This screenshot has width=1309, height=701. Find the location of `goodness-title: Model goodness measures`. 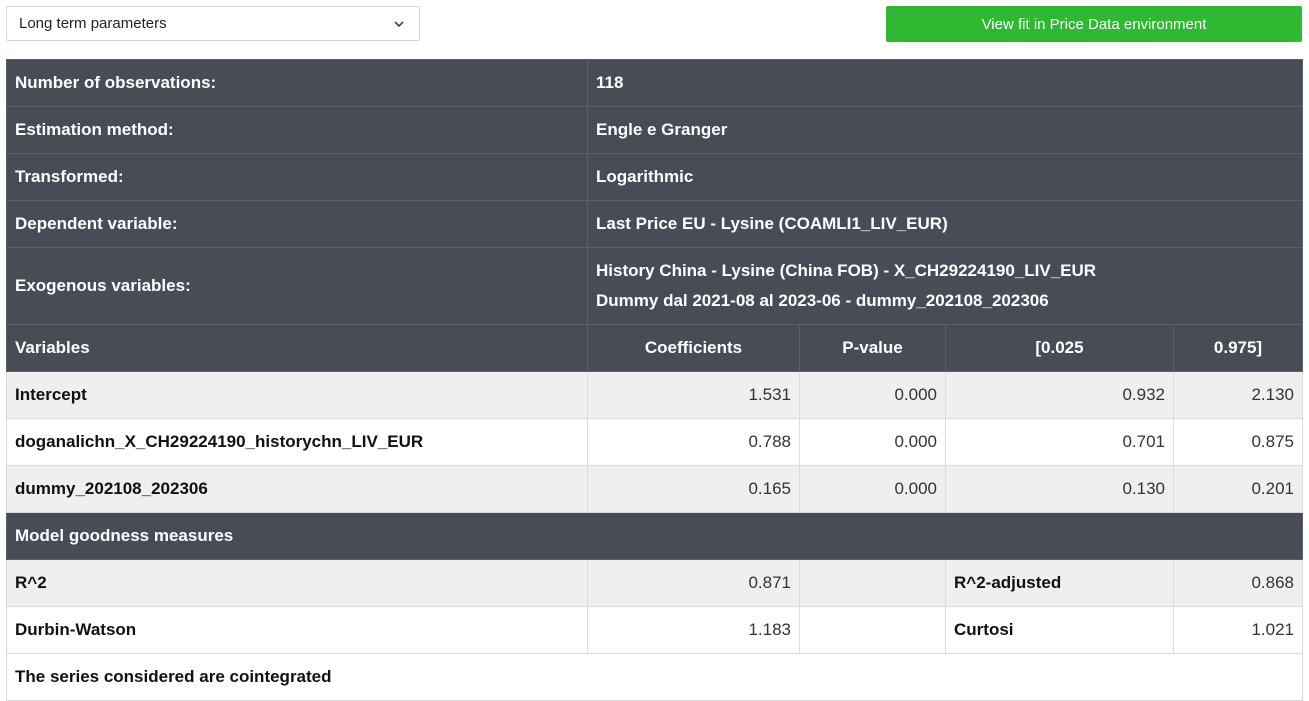

goodness-title: Model goodness measures is located at coordinates (654, 536).